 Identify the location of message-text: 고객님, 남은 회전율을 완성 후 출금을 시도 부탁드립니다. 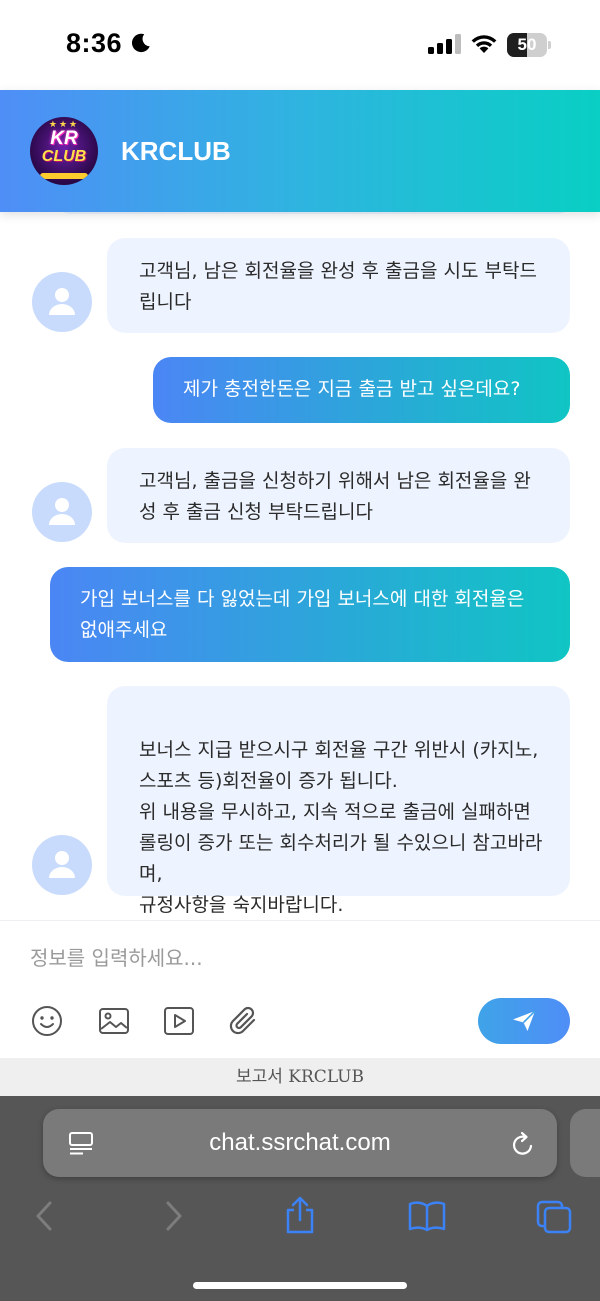
(338, 286).